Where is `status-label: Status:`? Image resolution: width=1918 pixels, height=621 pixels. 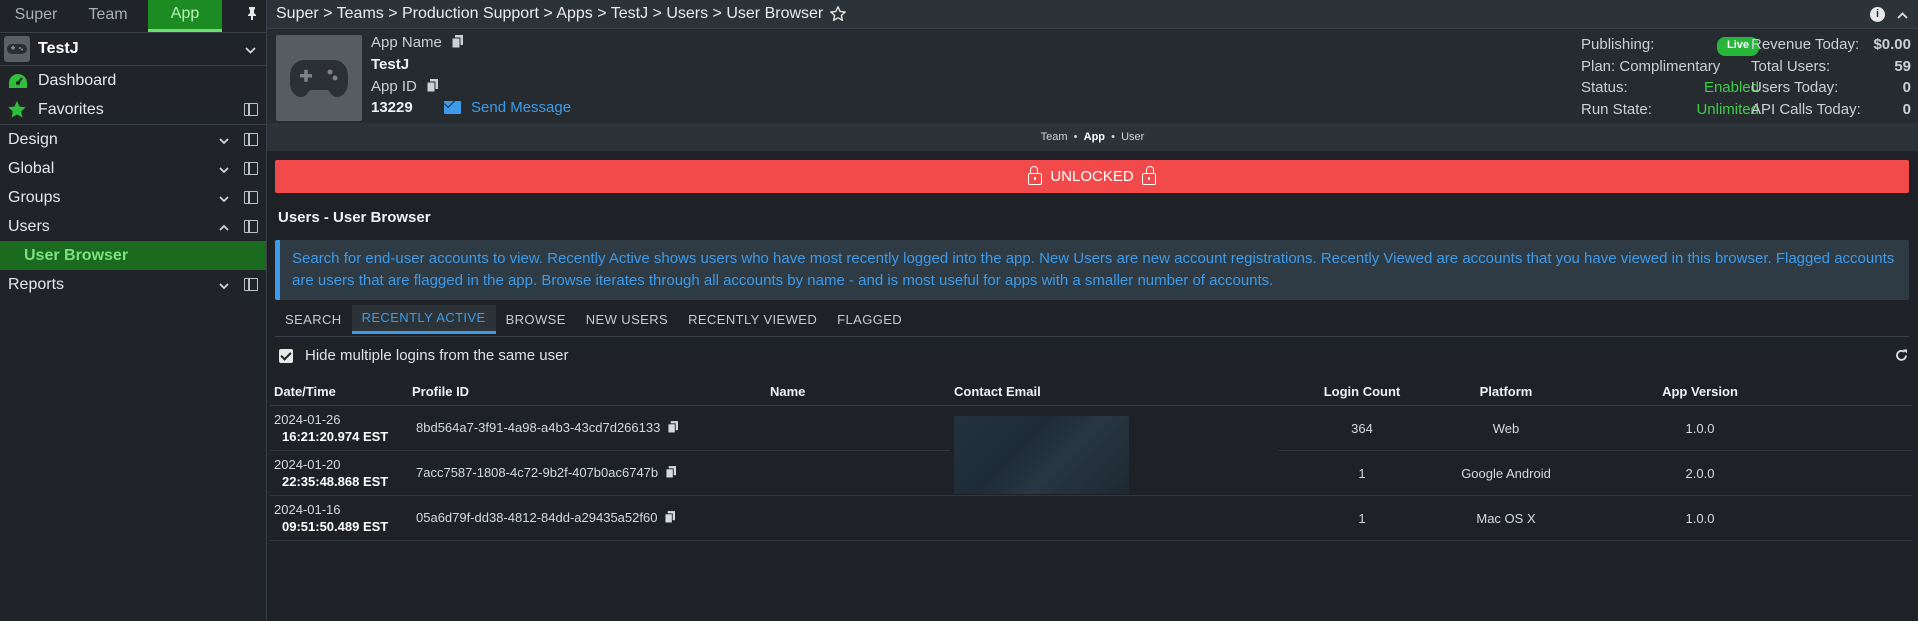
status-label: Status: is located at coordinates (1604, 87).